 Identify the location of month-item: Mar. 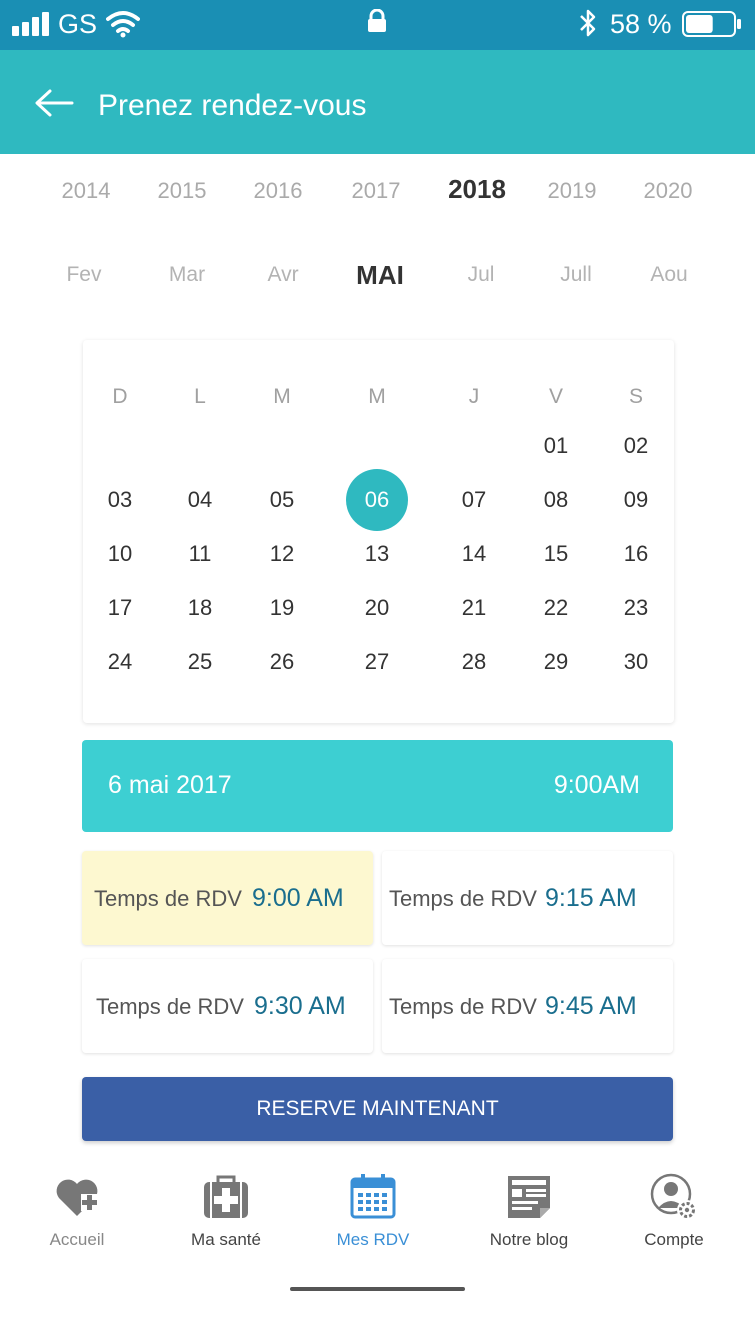
(187, 275).